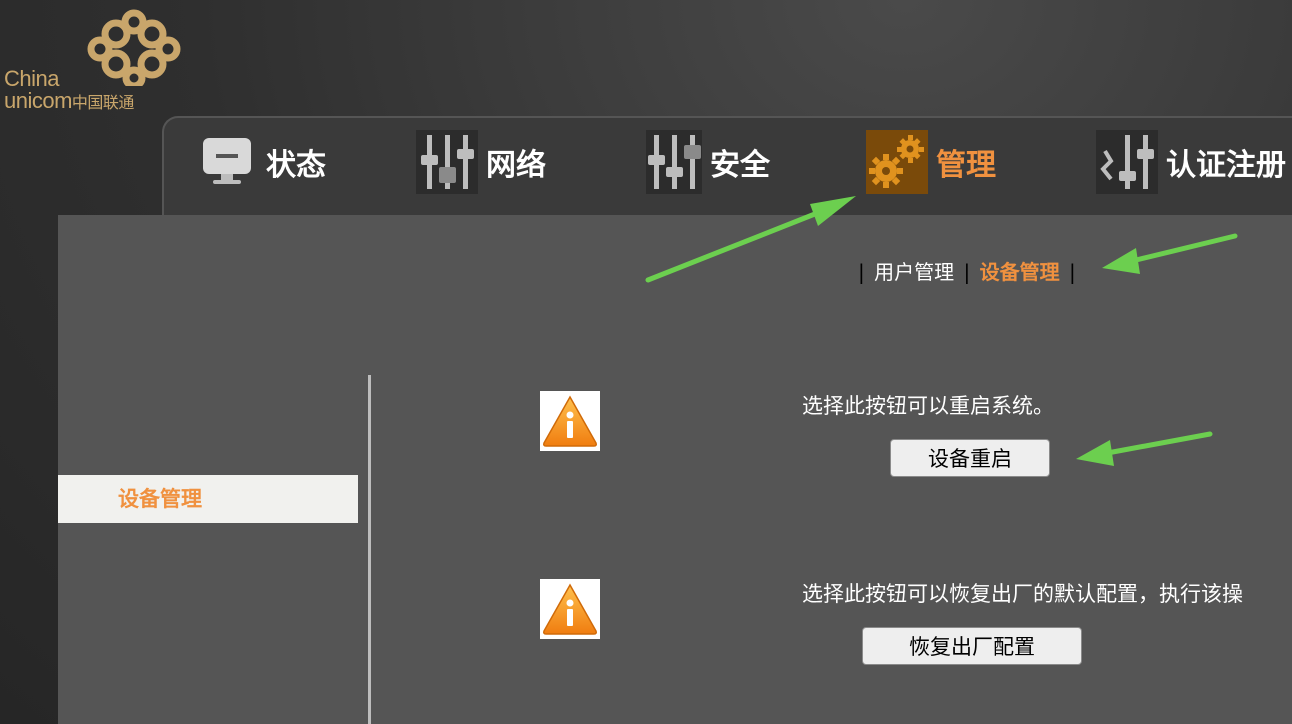  I want to click on tab-auth-register: 认证注册, so click(1191, 162).